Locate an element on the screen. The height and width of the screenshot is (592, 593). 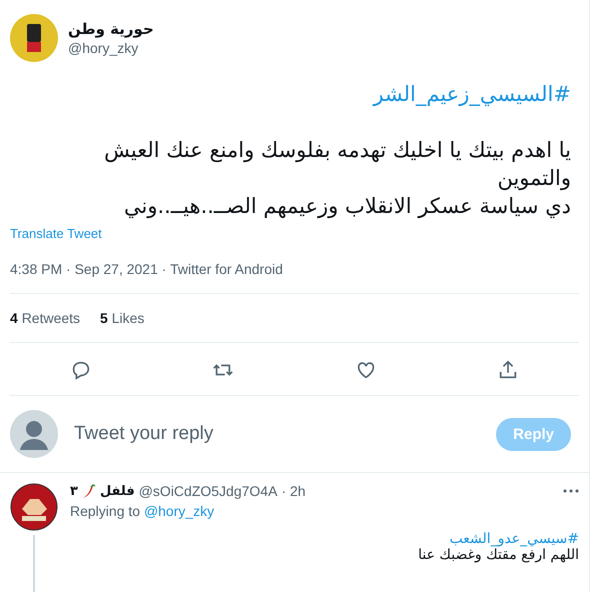
more-icon is located at coordinates (571, 491).